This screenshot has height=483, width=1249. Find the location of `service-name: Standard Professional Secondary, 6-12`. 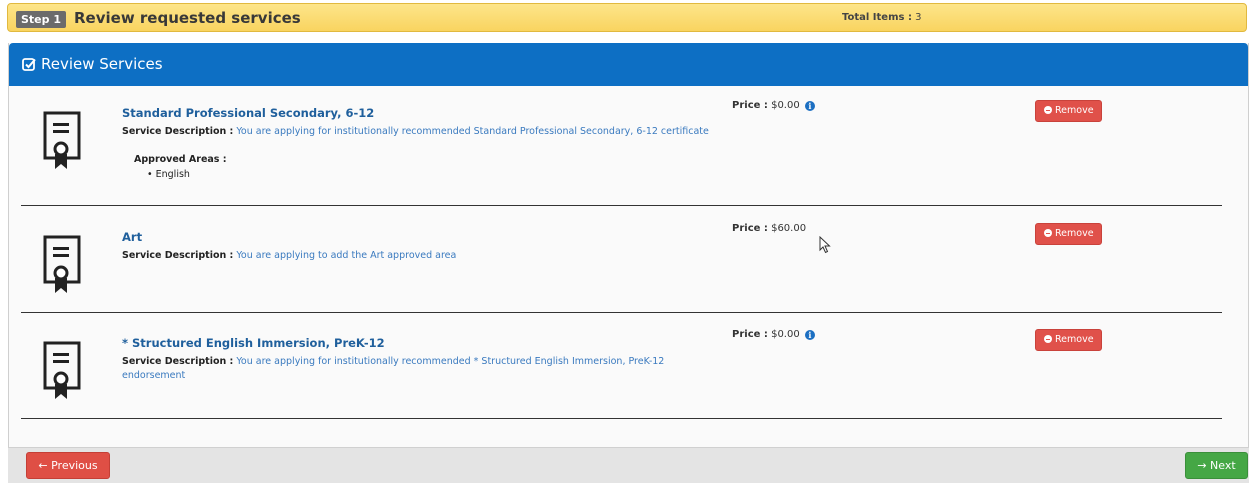

service-name: Standard Professional Secondary, 6-12 is located at coordinates (248, 113).